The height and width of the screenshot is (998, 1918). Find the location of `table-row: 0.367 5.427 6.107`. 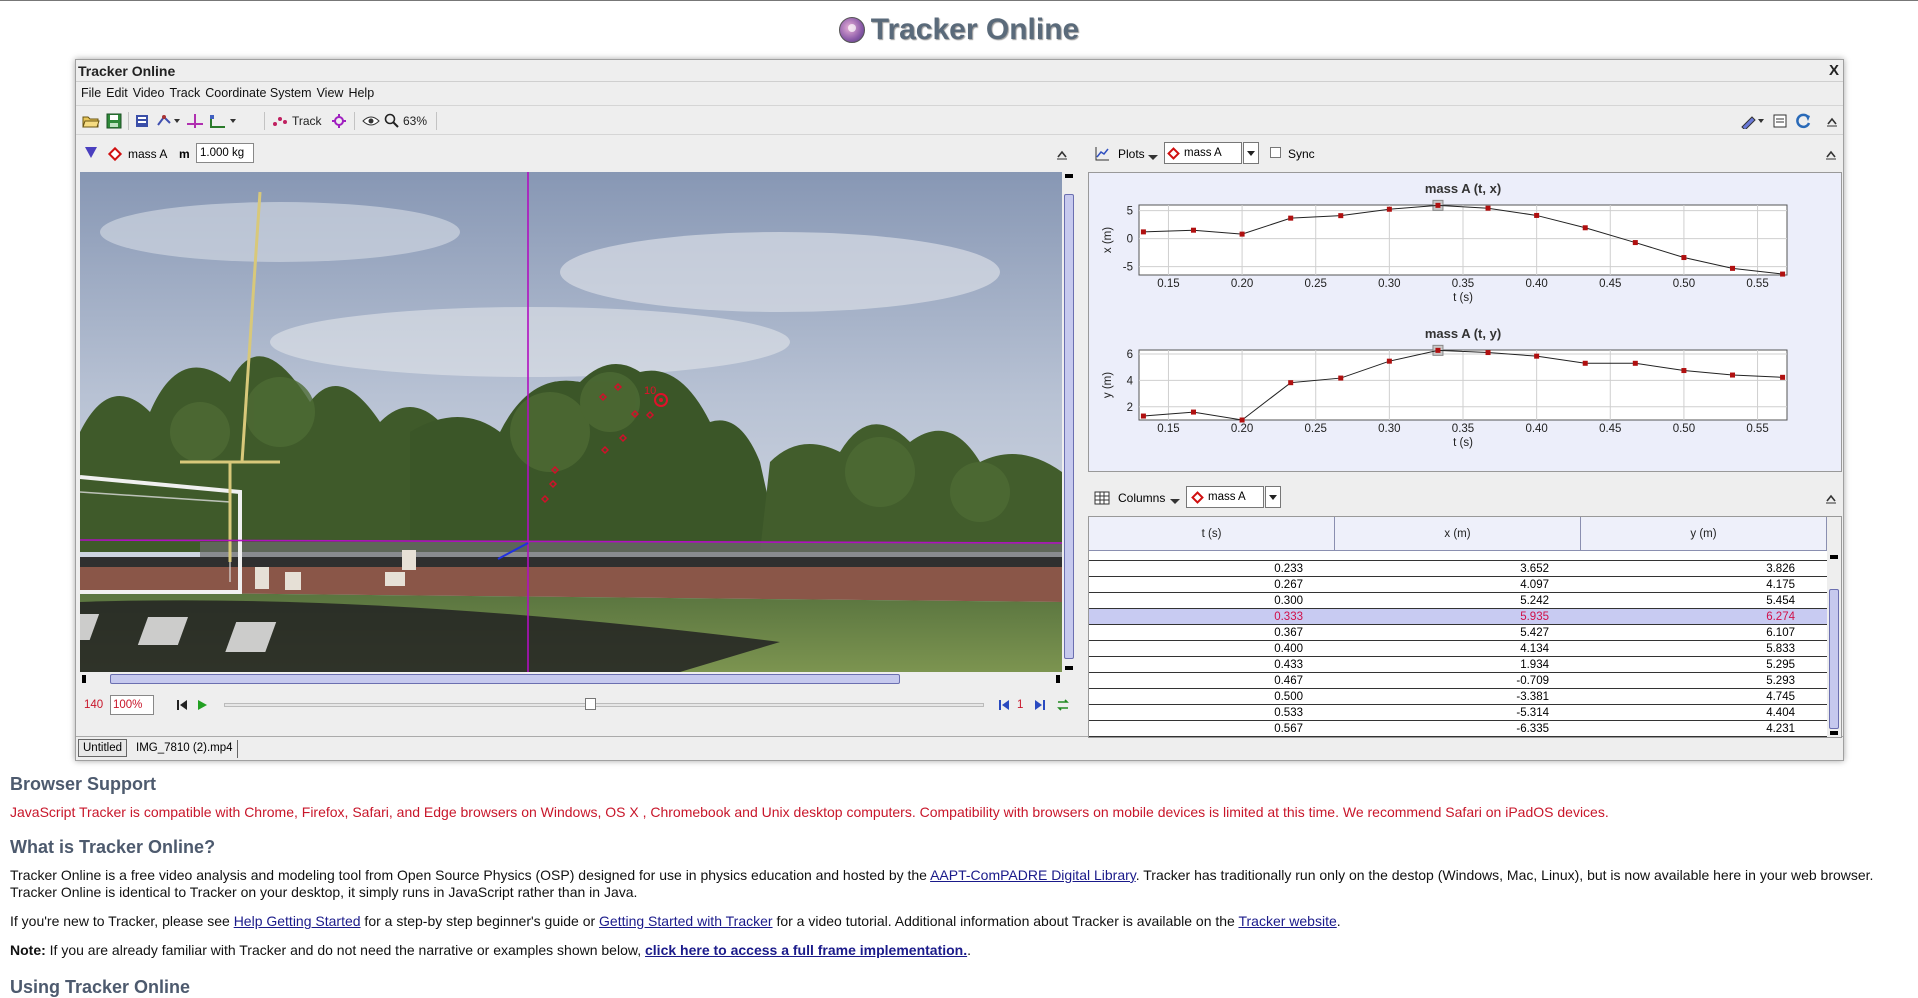

table-row: 0.367 5.427 6.107 is located at coordinates (1458, 633).